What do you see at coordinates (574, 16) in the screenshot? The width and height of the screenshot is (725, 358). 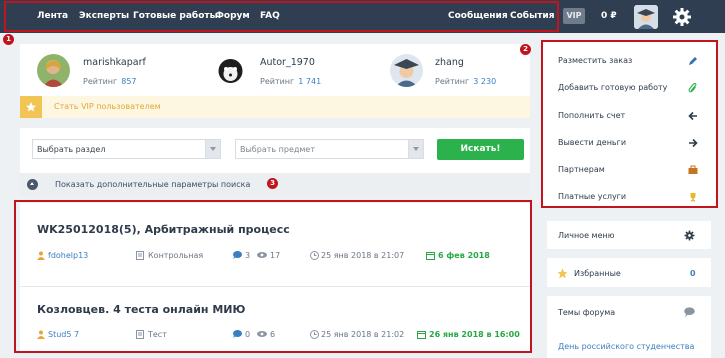 I see `vip-badge: VIP` at bounding box center [574, 16].